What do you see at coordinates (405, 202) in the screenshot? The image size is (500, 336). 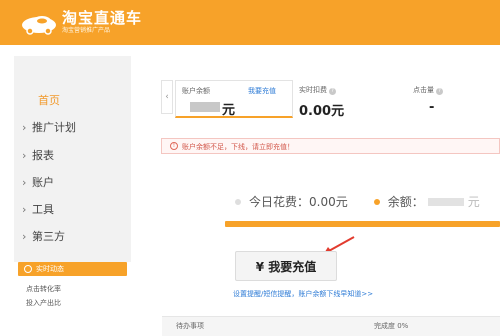 I see `spend-balance-label: 余额：` at bounding box center [405, 202].